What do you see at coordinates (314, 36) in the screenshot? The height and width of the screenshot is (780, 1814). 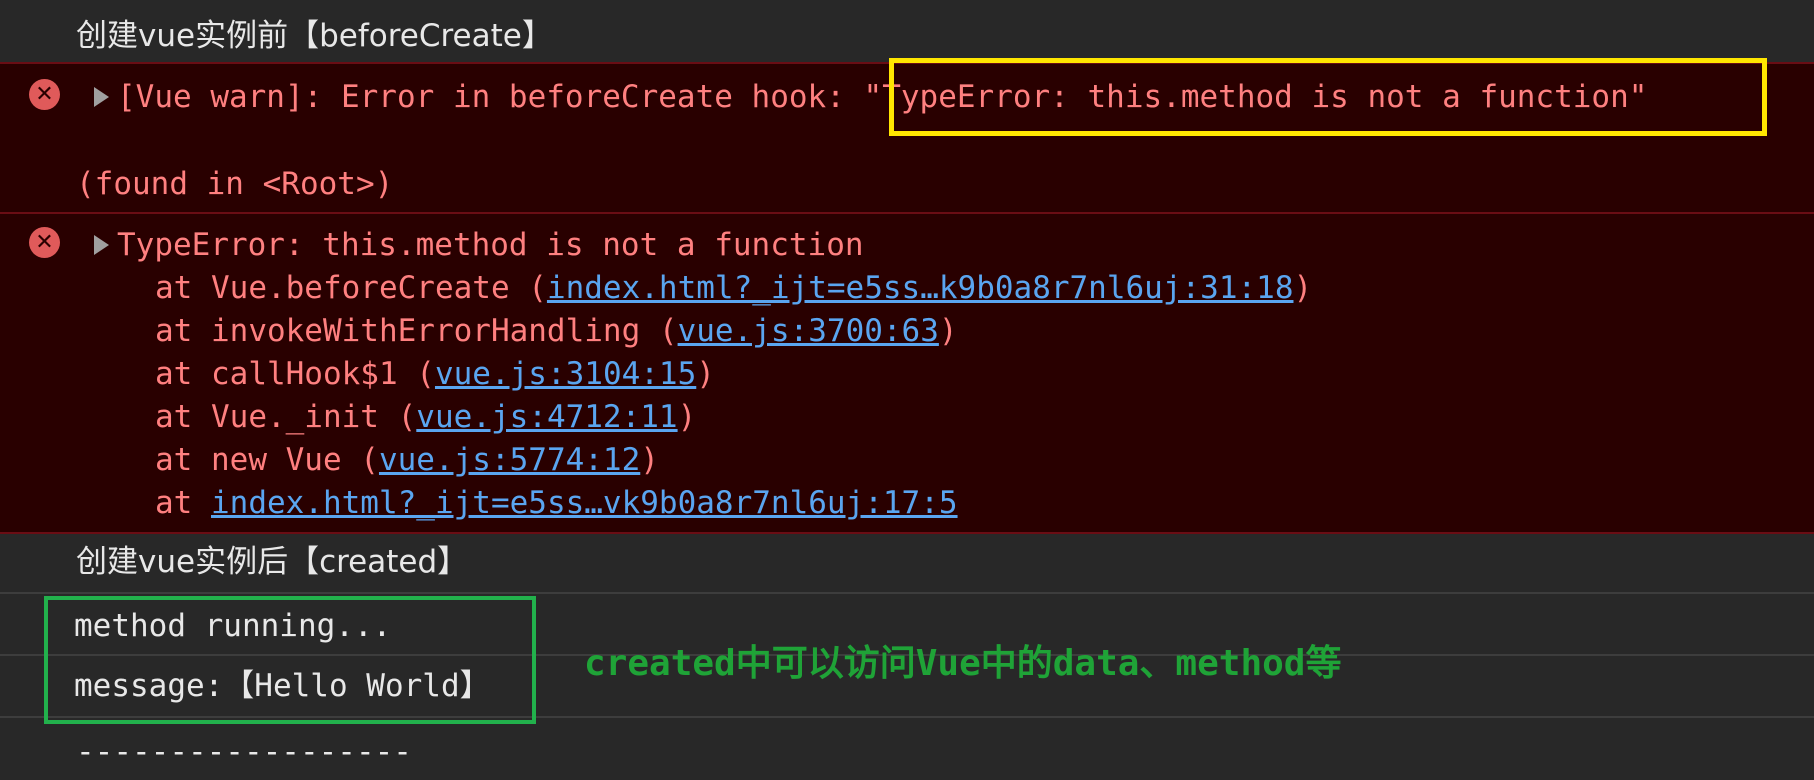 I see `log-text: 创建vue实例前【beforeCreate】` at bounding box center [314, 36].